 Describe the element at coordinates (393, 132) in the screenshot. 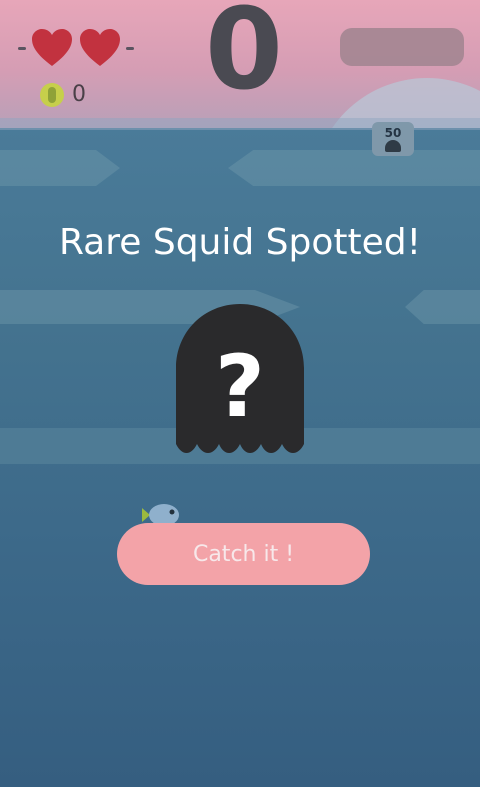

I see `badge-value: 50` at that location.